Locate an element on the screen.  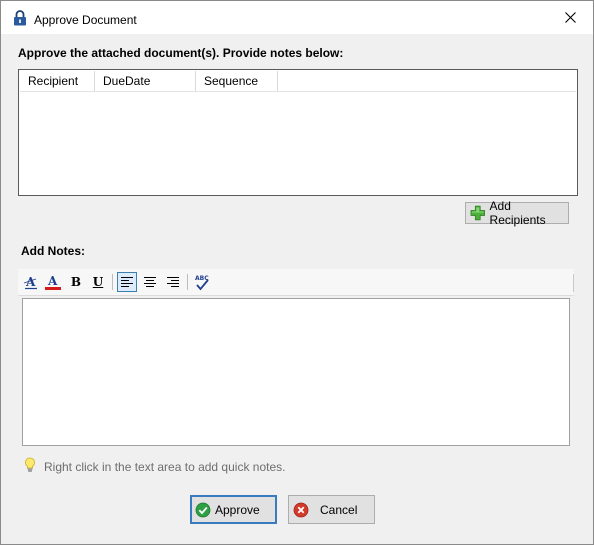
spell-check-button: ABC is located at coordinates (202, 282).